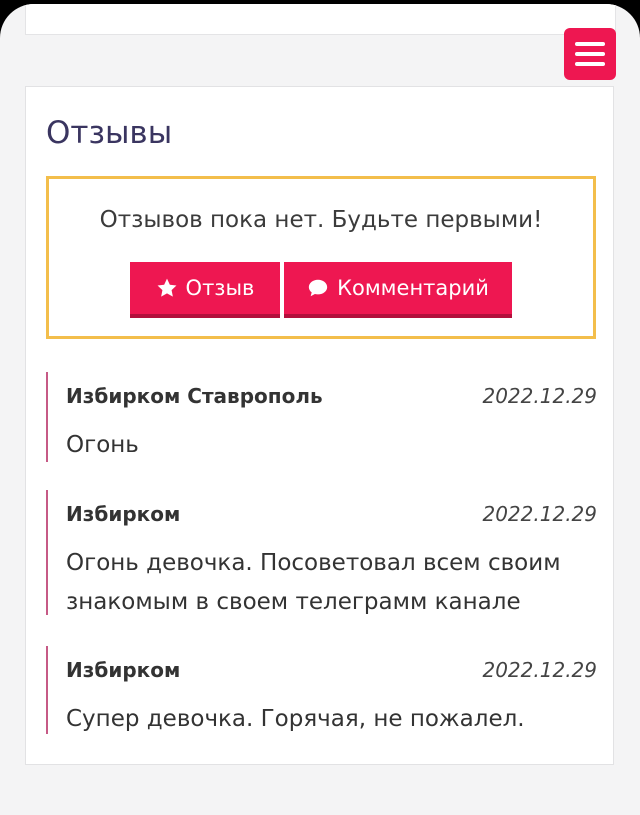 The height and width of the screenshot is (815, 640). I want to click on previous-card, so click(320, 19).